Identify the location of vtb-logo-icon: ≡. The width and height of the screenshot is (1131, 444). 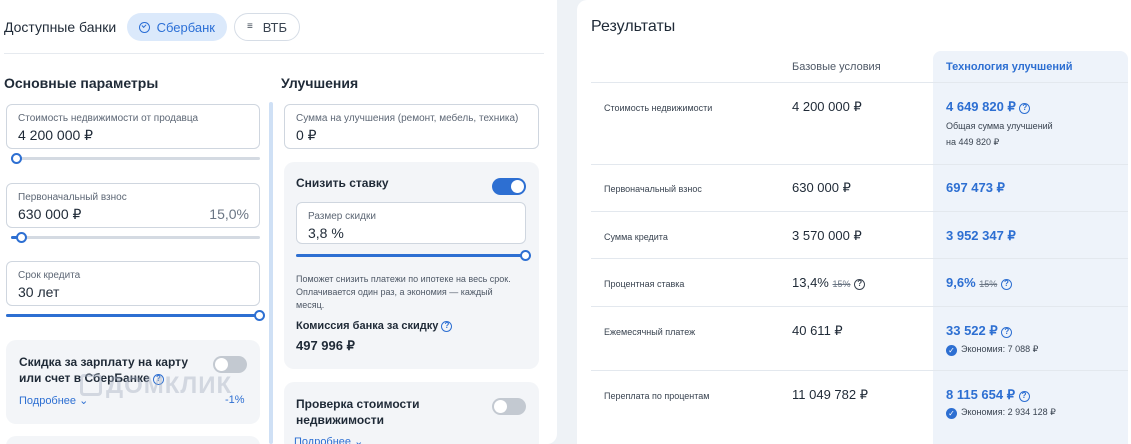
(250, 26).